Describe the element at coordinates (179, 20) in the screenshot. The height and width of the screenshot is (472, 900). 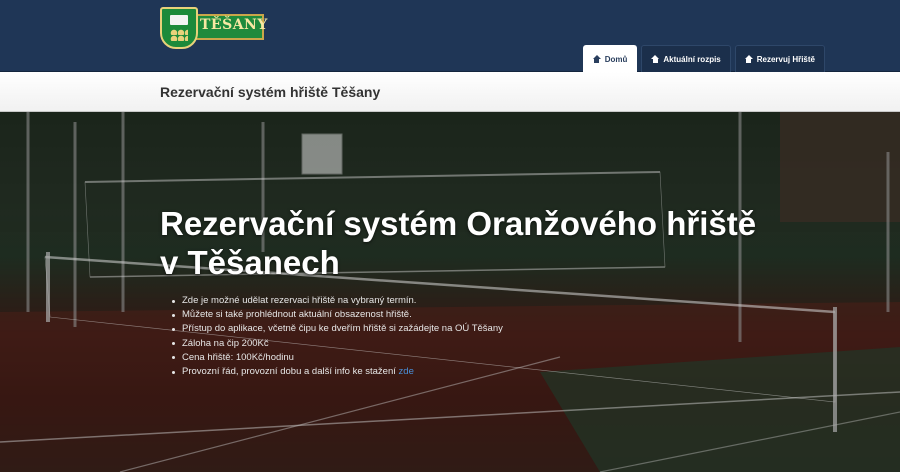
I see `book-icon` at that location.